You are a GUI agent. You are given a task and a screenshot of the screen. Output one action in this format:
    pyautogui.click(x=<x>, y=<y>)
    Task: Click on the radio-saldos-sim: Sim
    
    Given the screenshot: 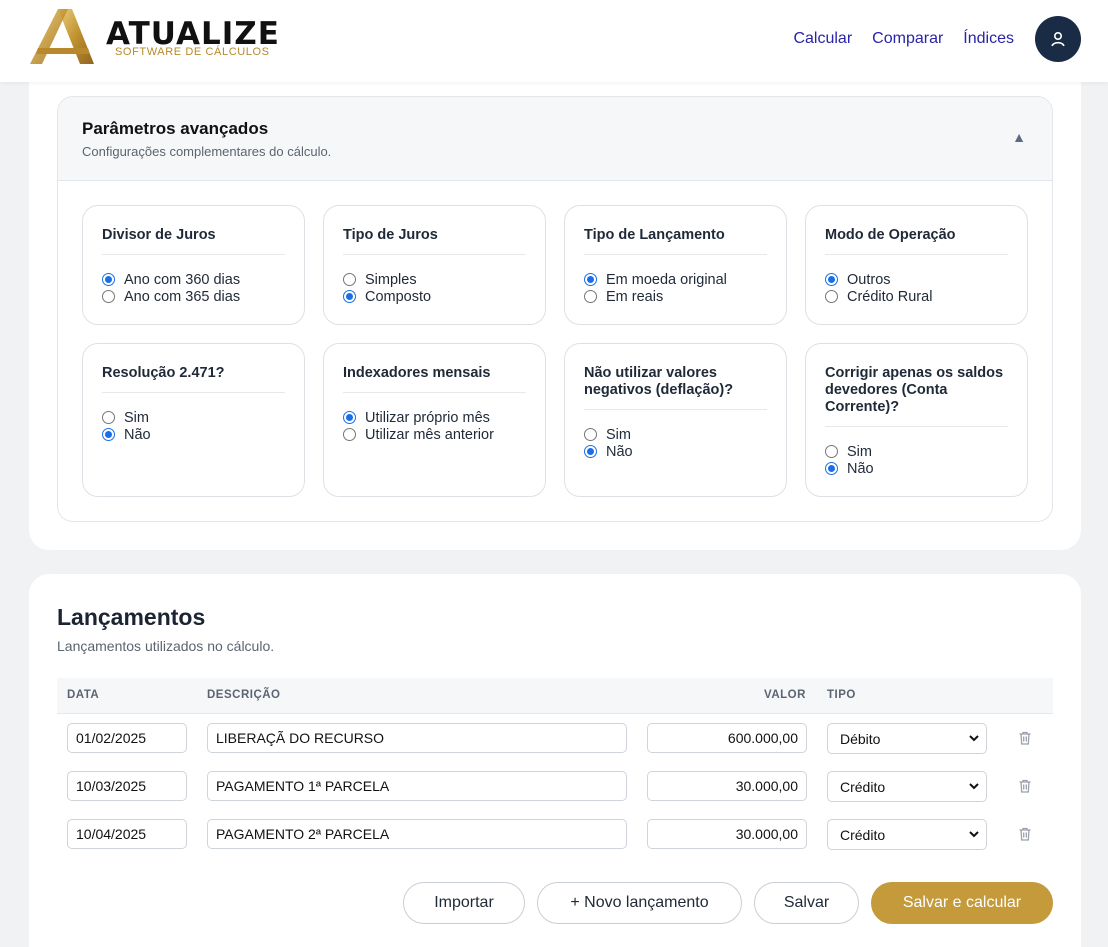 What is the action you would take?
    pyautogui.click(x=916, y=451)
    